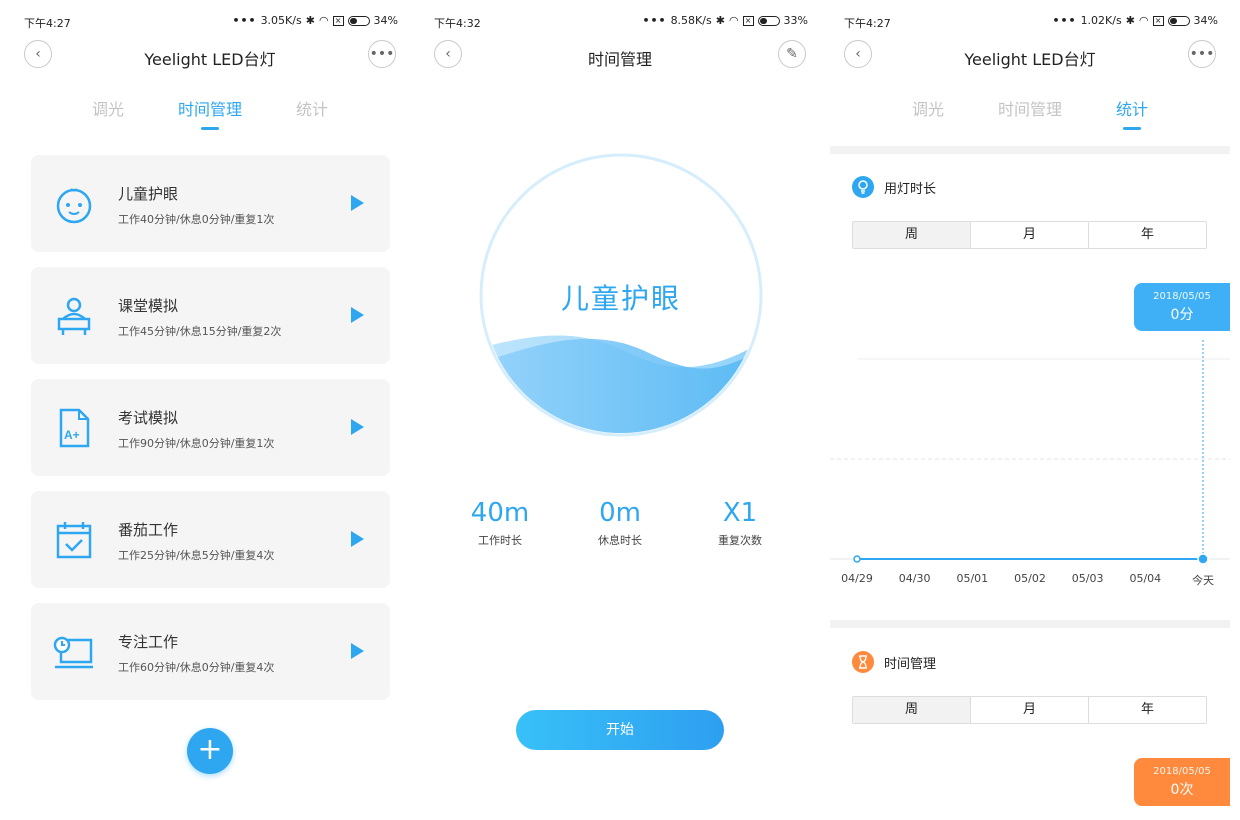 Image resolution: width=1240 pixels, height=820 pixels. What do you see at coordinates (210, 651) in the screenshot?
I see `mode-card-focus: 专注工作 工作60分钟/休息0分钟/重复4次` at bounding box center [210, 651].